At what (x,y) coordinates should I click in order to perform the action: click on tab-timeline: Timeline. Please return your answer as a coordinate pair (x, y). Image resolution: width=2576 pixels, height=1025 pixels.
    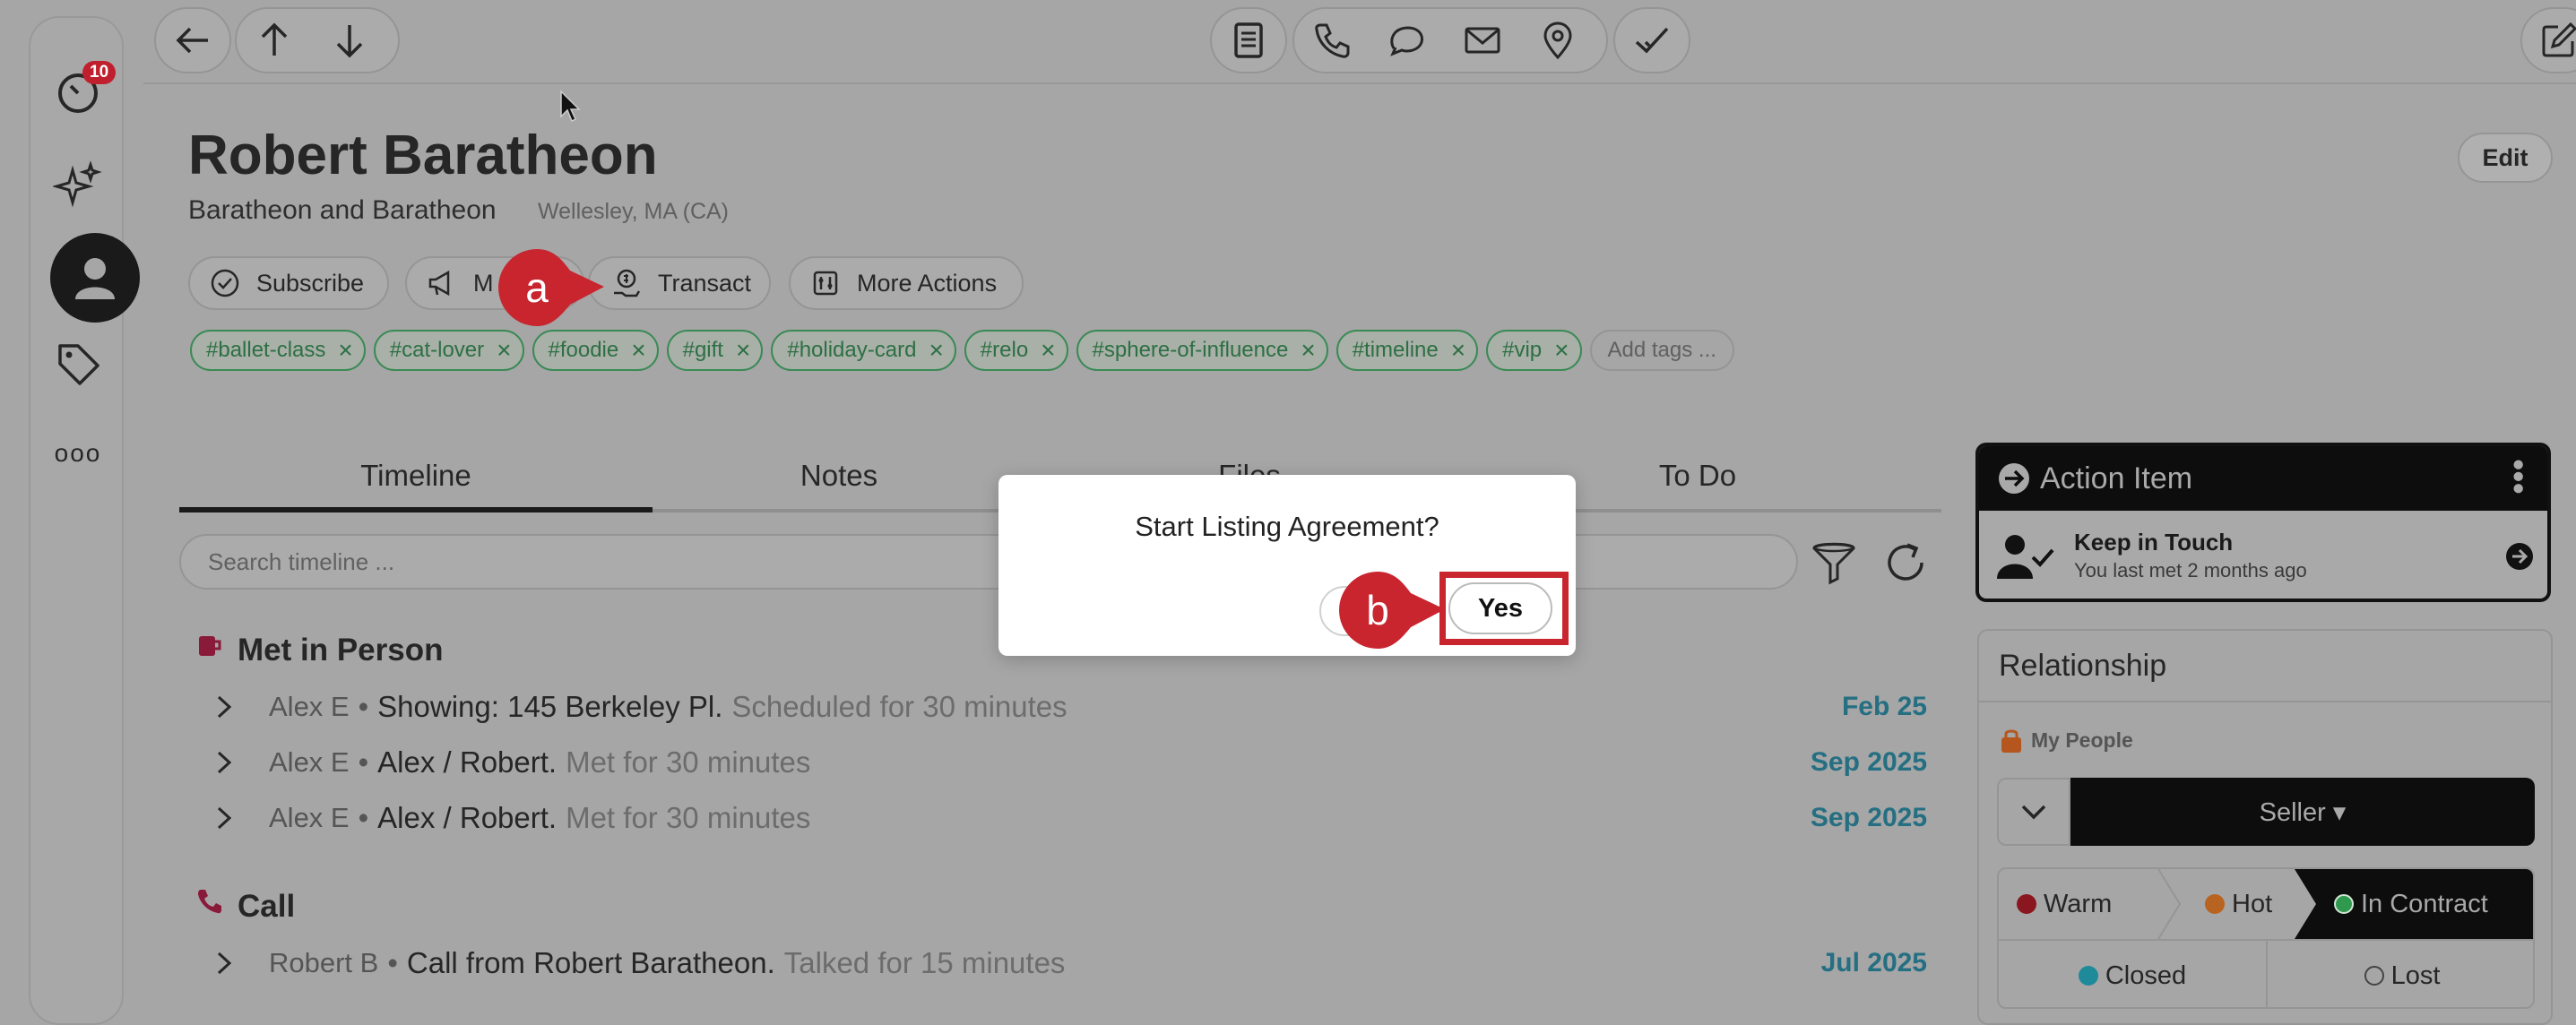
    Looking at the image, I should click on (416, 475).